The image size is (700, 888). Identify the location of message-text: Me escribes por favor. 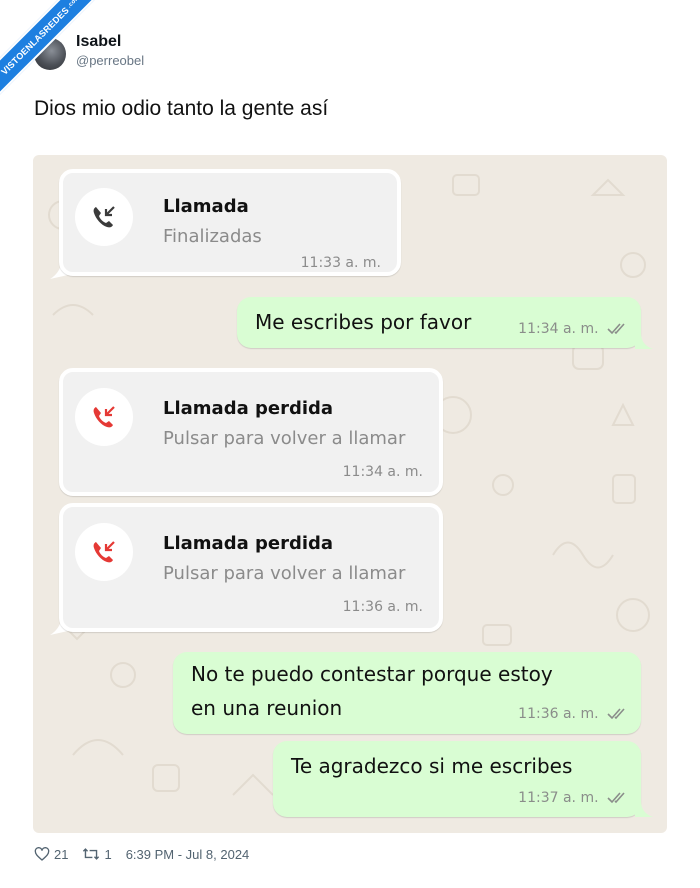
(363, 322).